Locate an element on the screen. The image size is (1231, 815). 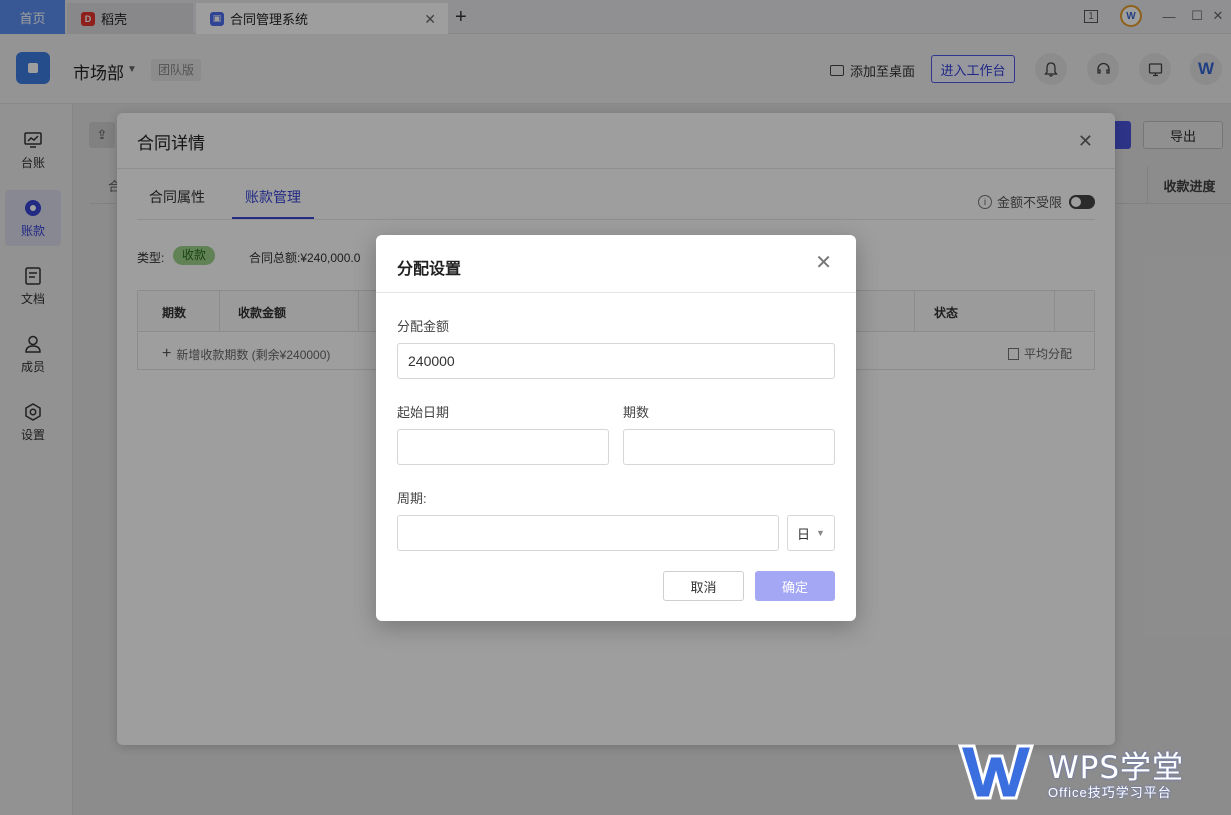
start-date-input is located at coordinates (503, 447).